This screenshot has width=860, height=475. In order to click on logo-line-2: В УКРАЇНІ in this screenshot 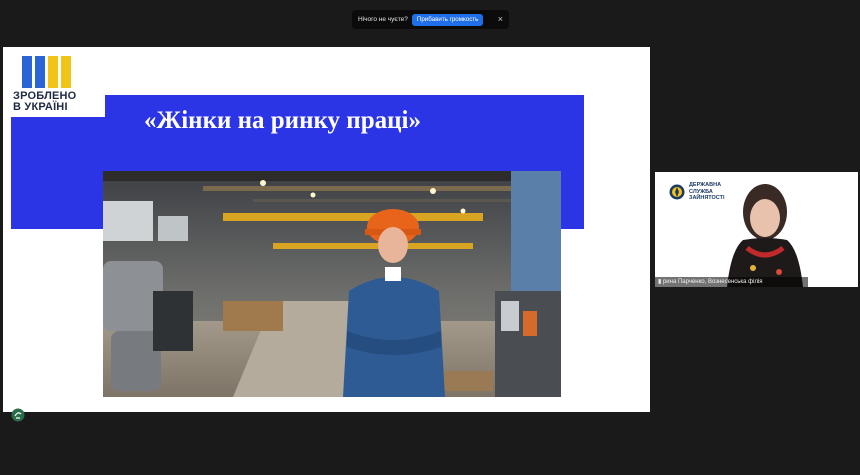, I will do `click(40, 107)`.